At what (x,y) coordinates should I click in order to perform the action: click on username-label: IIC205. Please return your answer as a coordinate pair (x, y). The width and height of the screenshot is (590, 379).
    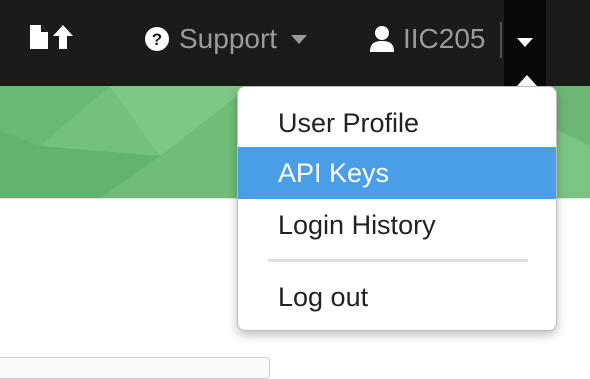
    Looking at the image, I should click on (444, 38).